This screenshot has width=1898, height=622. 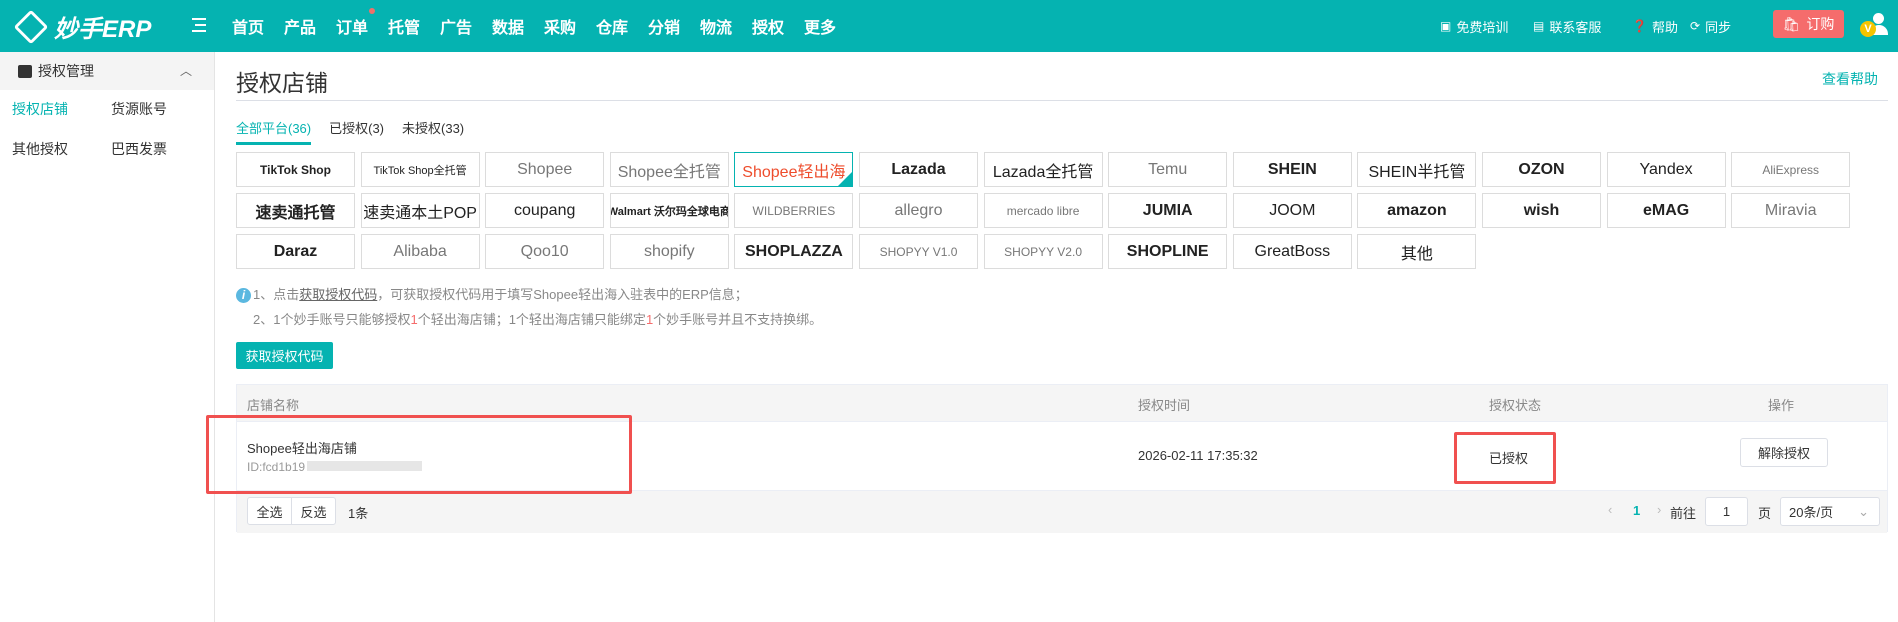 I want to click on platform-tile: GreatBoss, so click(x=1292, y=251).